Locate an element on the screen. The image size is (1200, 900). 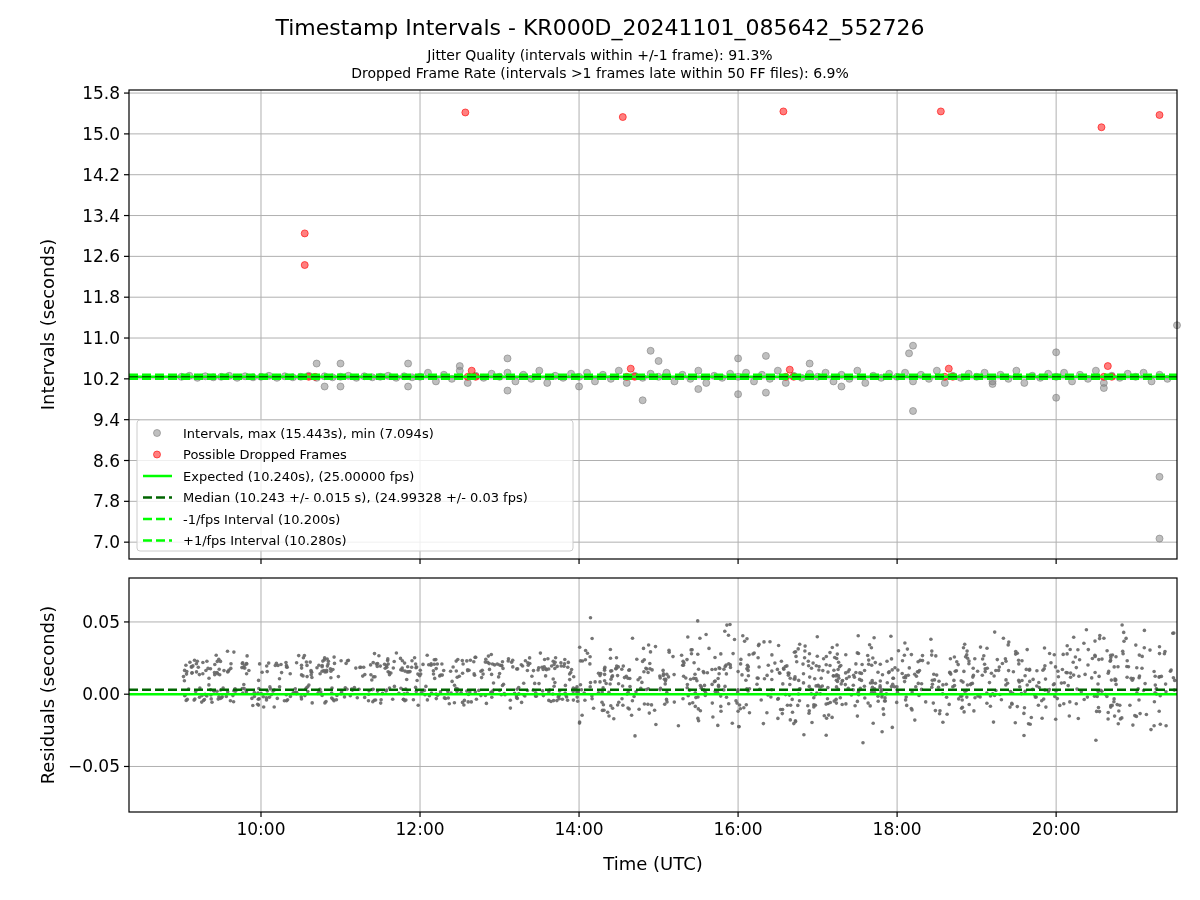
y-tick-label: 7.8 is located at coordinates (106, 501).